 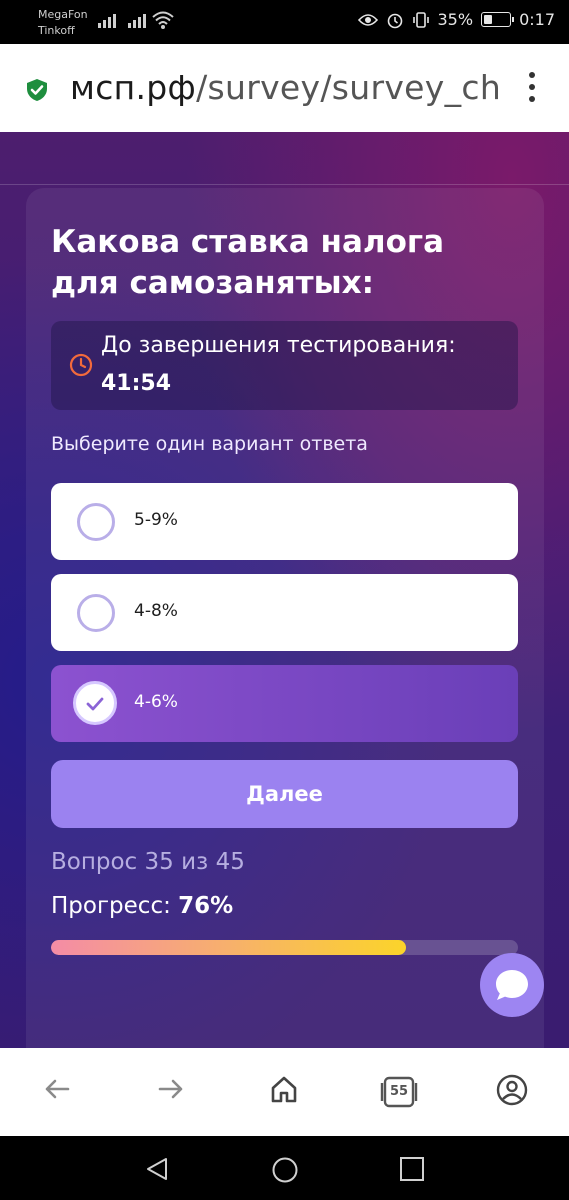 What do you see at coordinates (284, 1089) in the screenshot?
I see `home-icon` at bounding box center [284, 1089].